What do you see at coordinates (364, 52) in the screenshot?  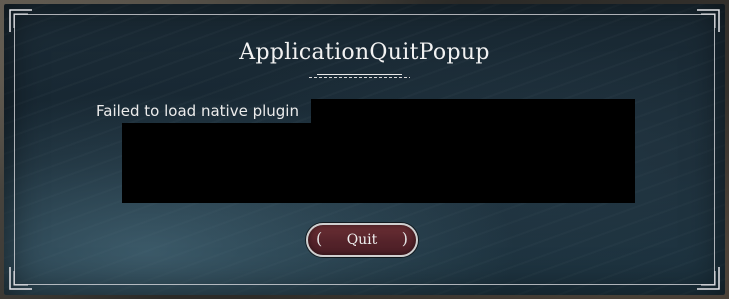 I see `popup-title: ApplicationQuitPopup` at bounding box center [364, 52].